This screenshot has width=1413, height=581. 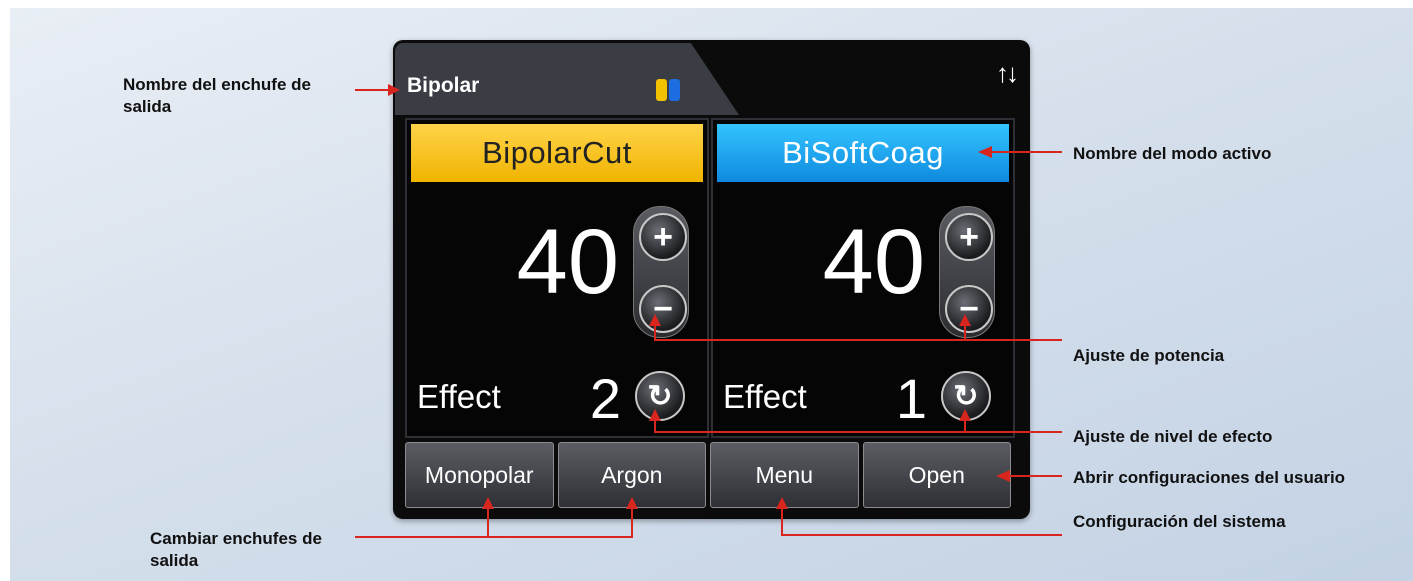 What do you see at coordinates (217, 95) in the screenshot?
I see `callout-socket-name: Nombre del enchufe de salida` at bounding box center [217, 95].